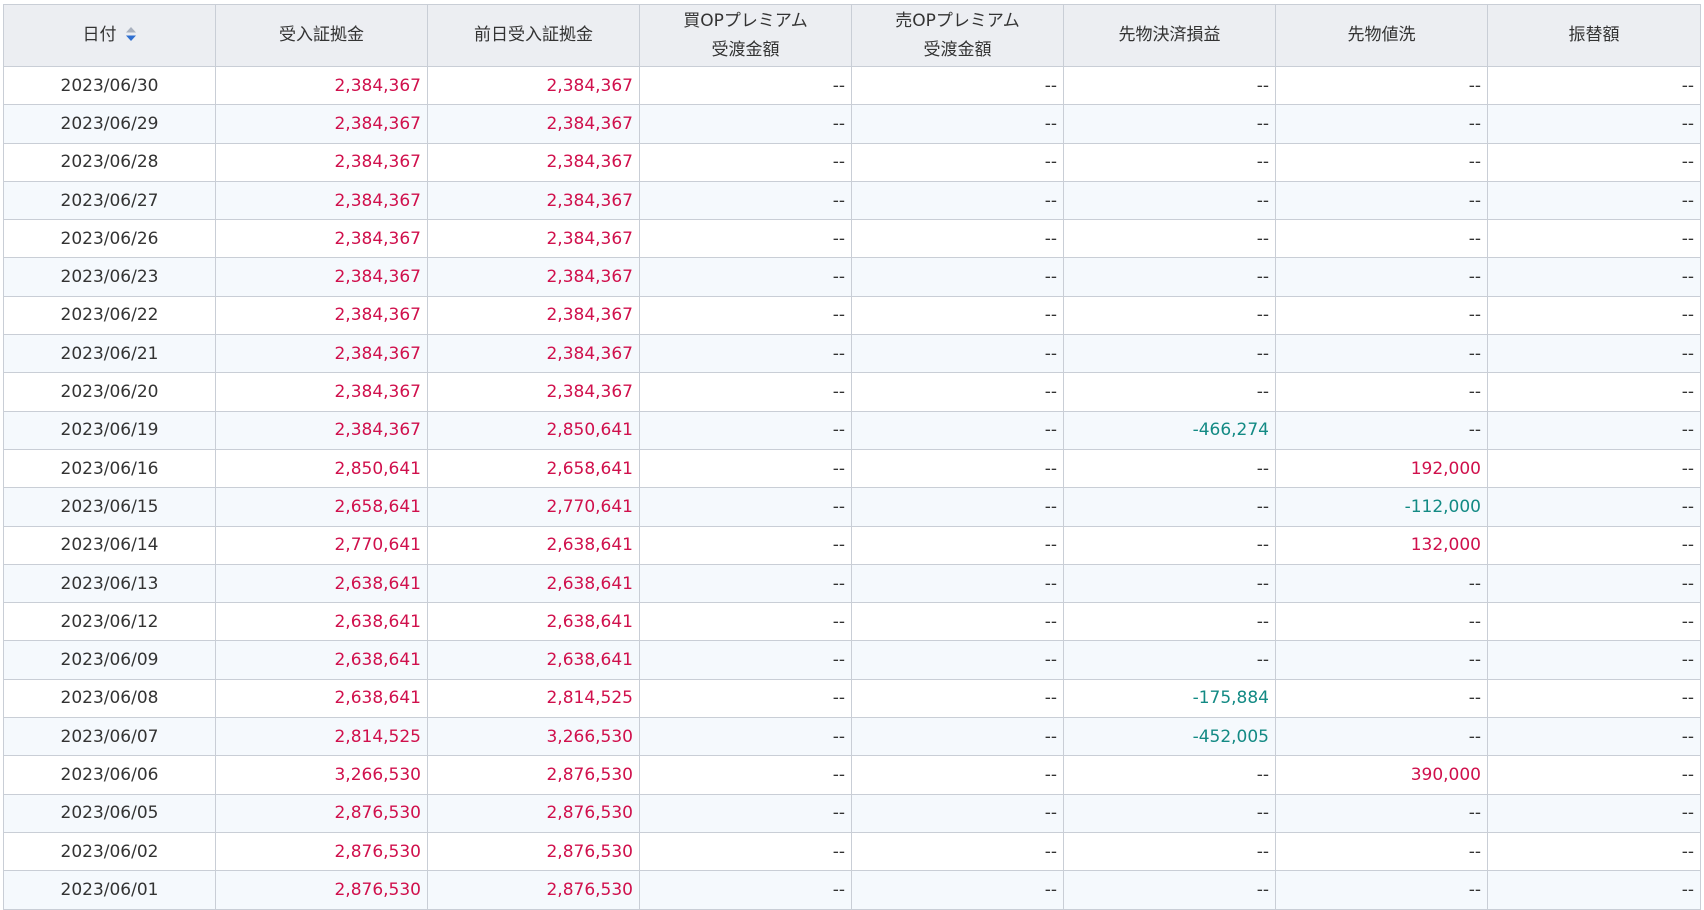 The width and height of the screenshot is (1704, 910). I want to click on cell-date: 2023/06/02, so click(109, 851).